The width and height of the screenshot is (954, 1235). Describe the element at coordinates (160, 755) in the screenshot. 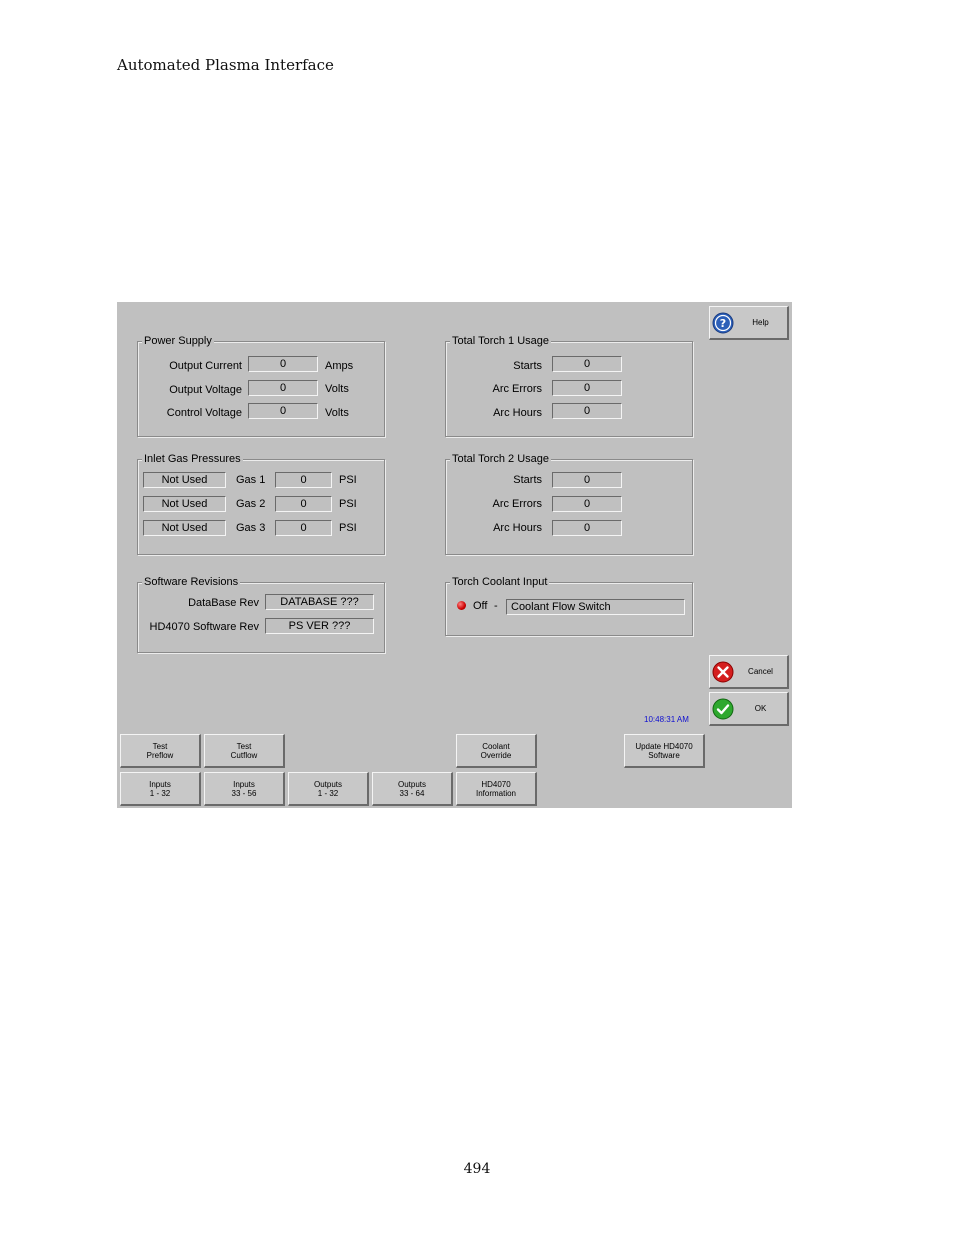

I see `test-preflow-line2: Preflow` at that location.